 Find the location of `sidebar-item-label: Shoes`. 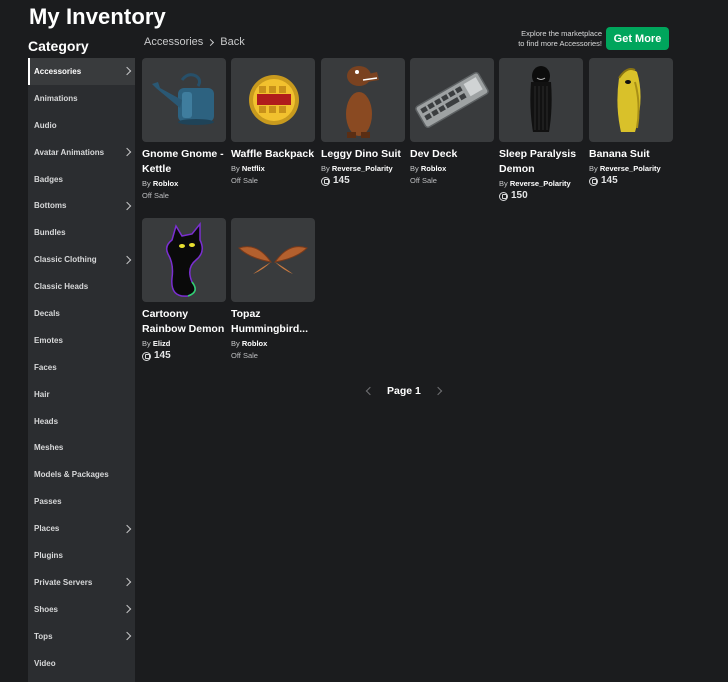

sidebar-item-label: Shoes is located at coordinates (46, 609).